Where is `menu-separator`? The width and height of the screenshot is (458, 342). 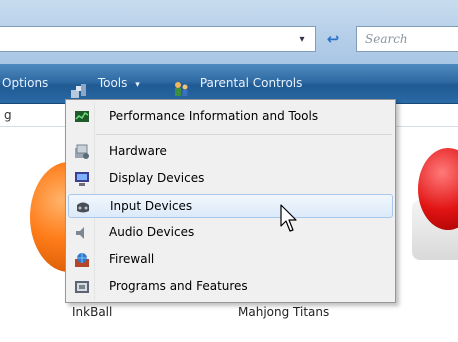
menu-separator is located at coordinates (244, 134).